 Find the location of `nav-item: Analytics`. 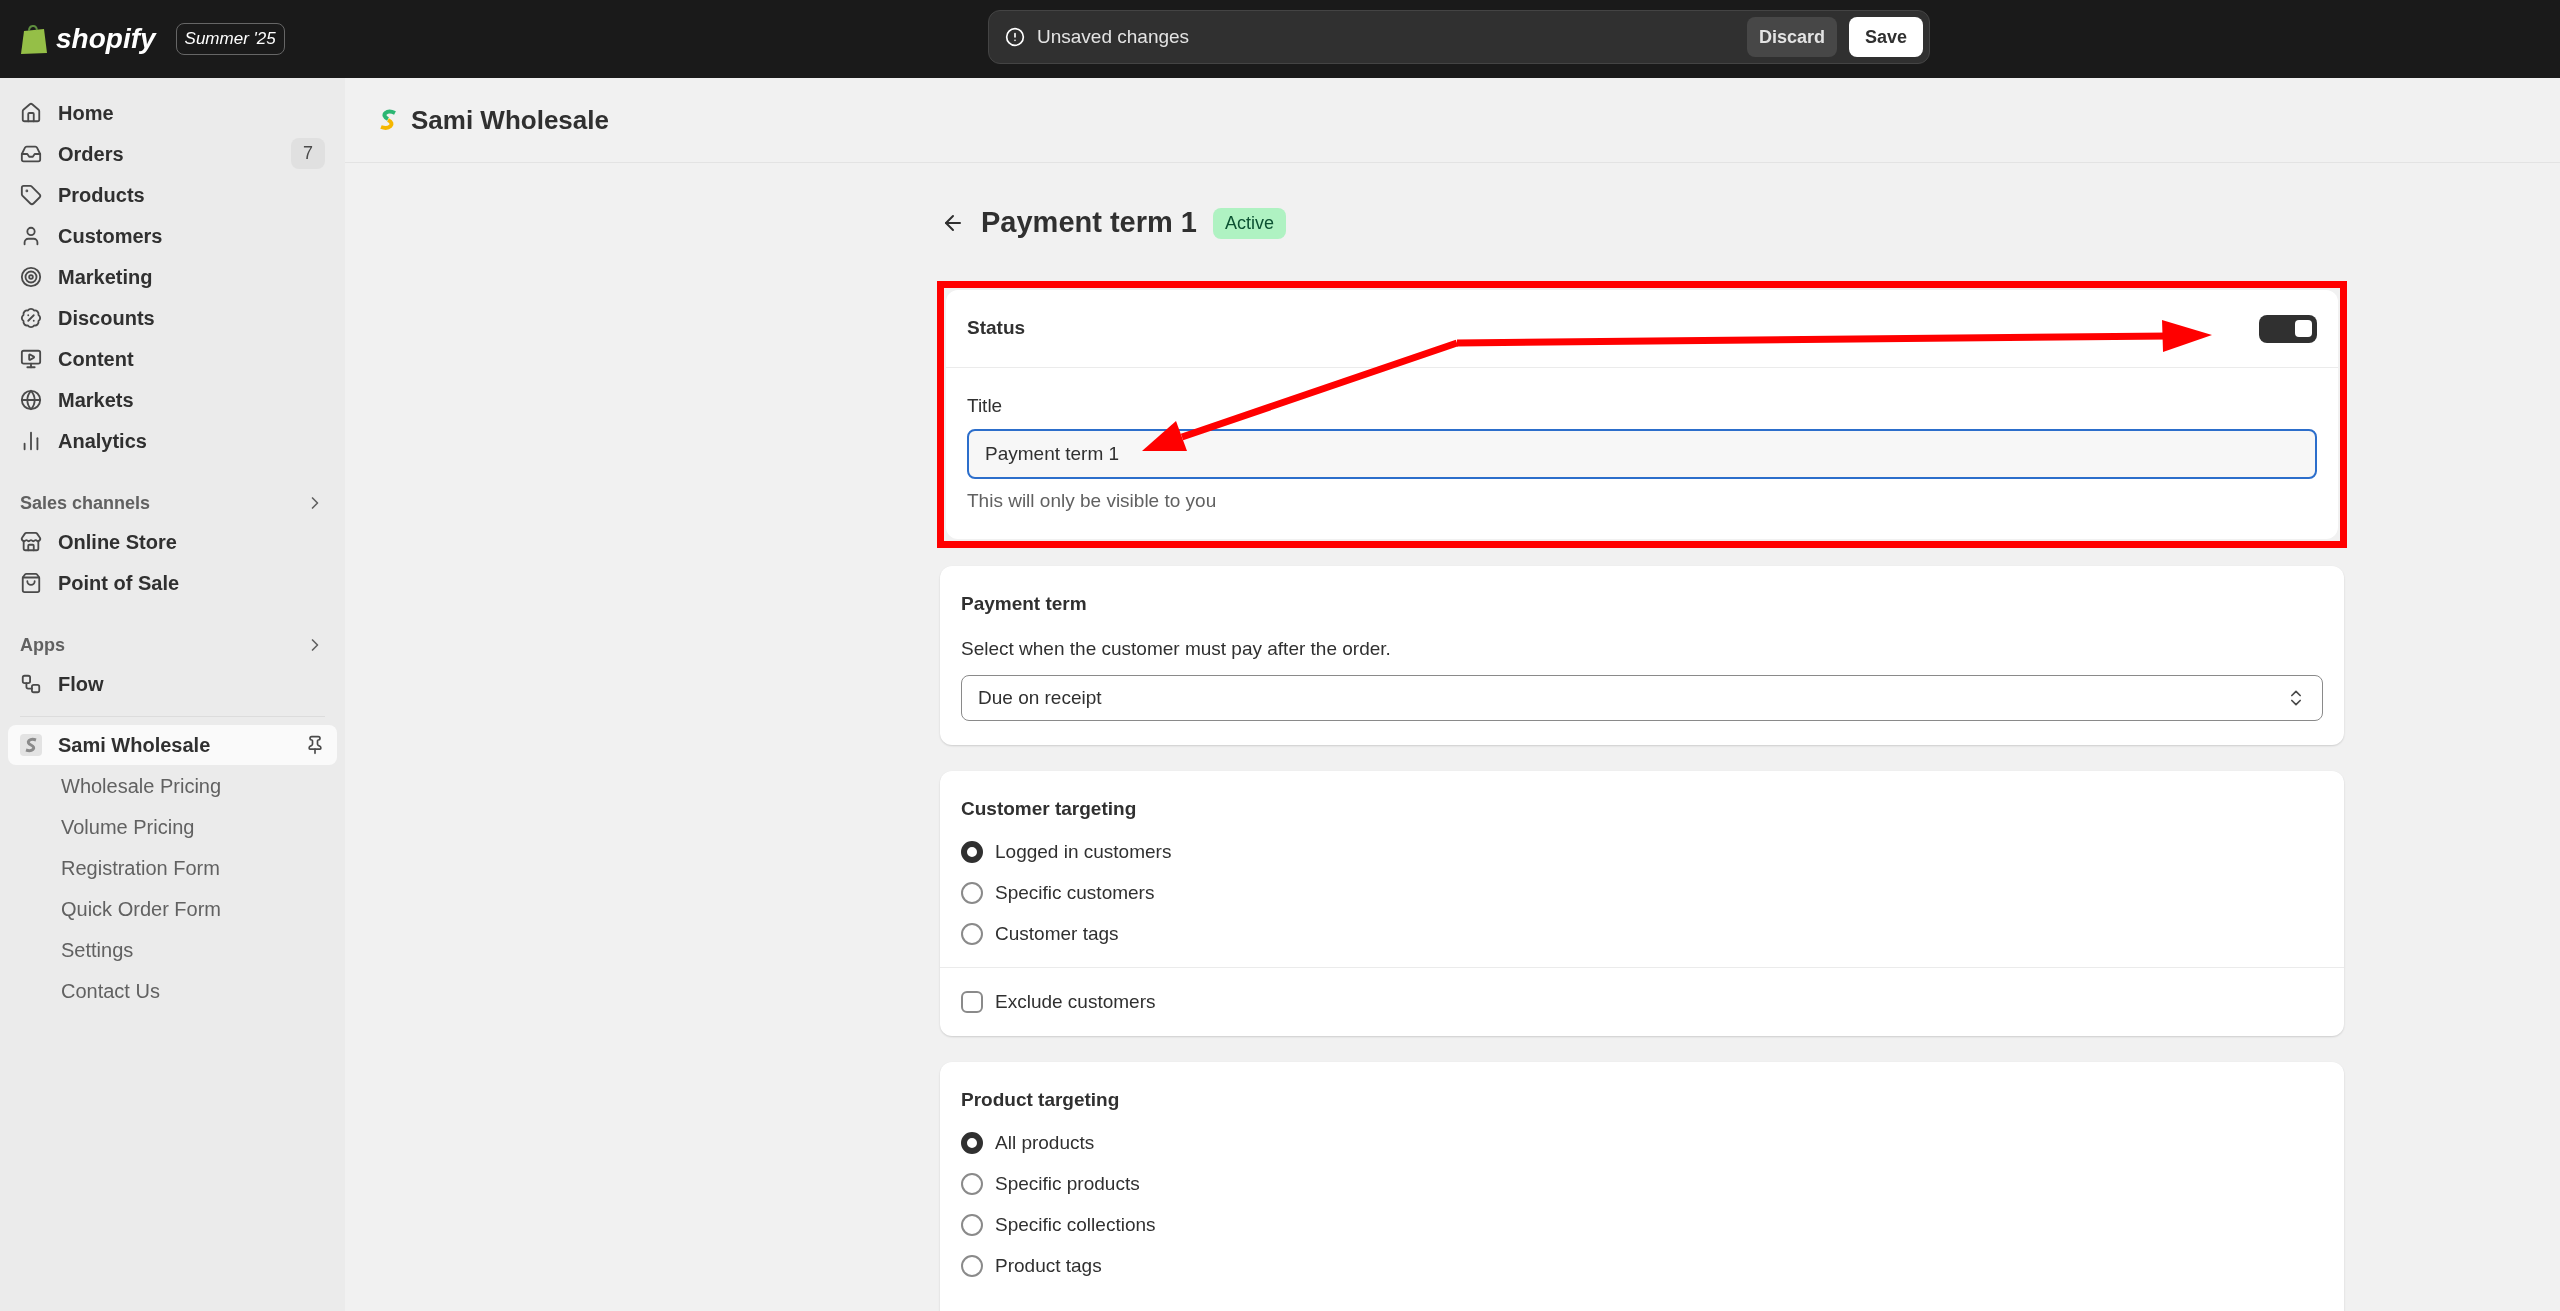

nav-item: Analytics is located at coordinates (172, 440).